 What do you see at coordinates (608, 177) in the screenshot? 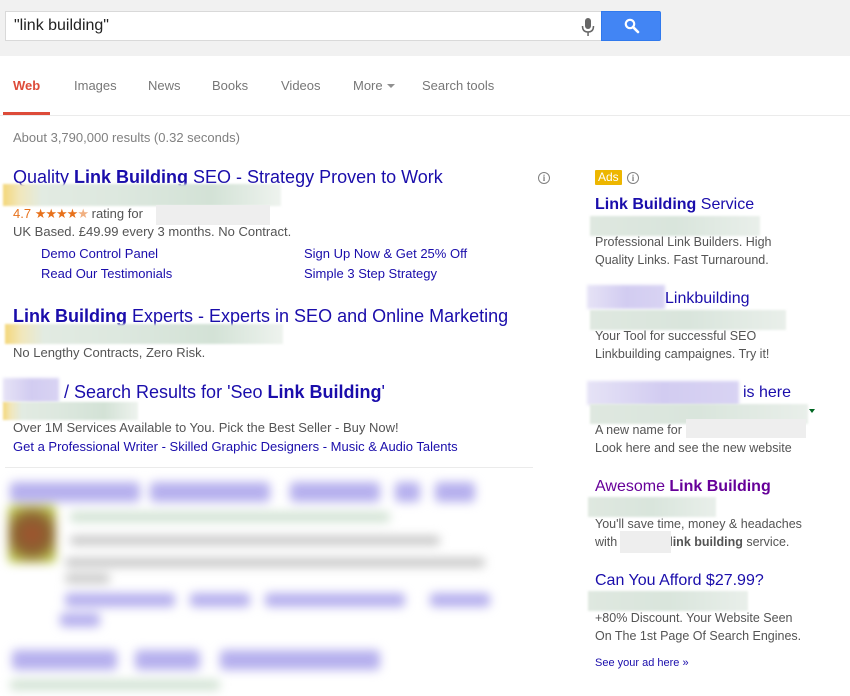
I see `ads-badge: Ads` at bounding box center [608, 177].